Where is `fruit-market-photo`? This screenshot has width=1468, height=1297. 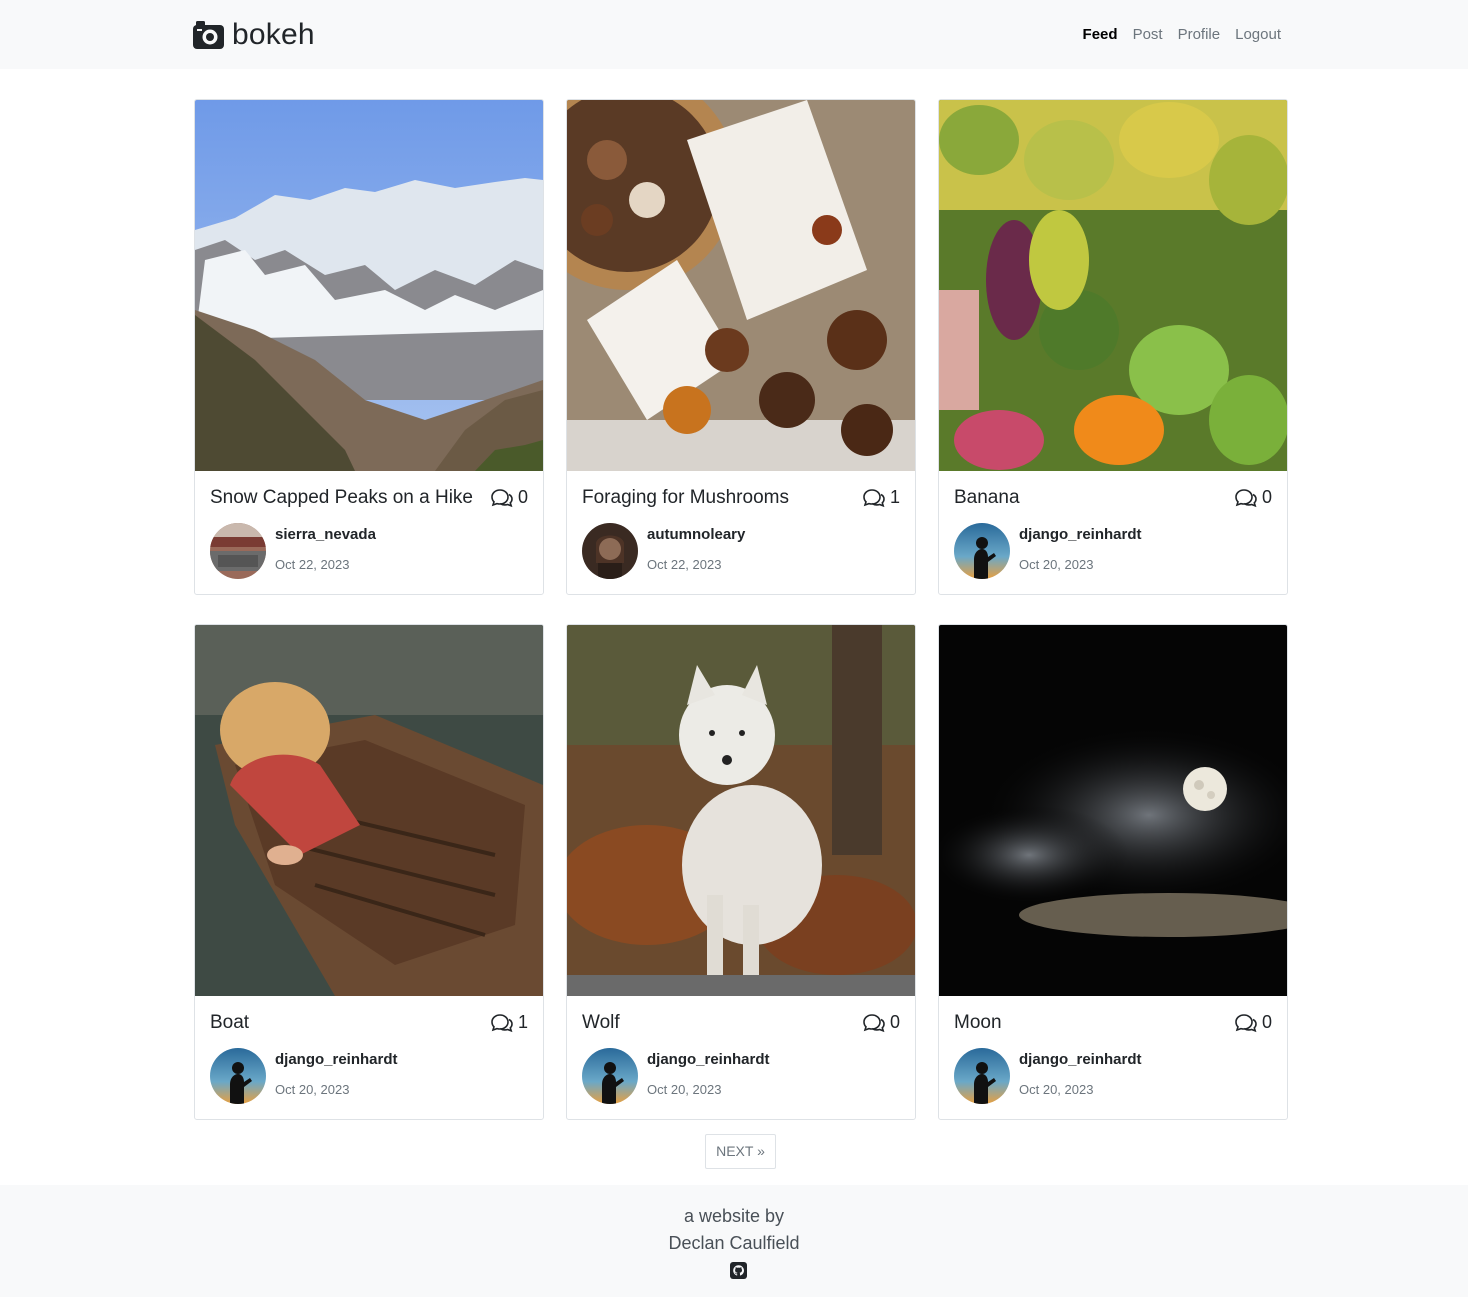
fruit-market-photo is located at coordinates (1113, 285).